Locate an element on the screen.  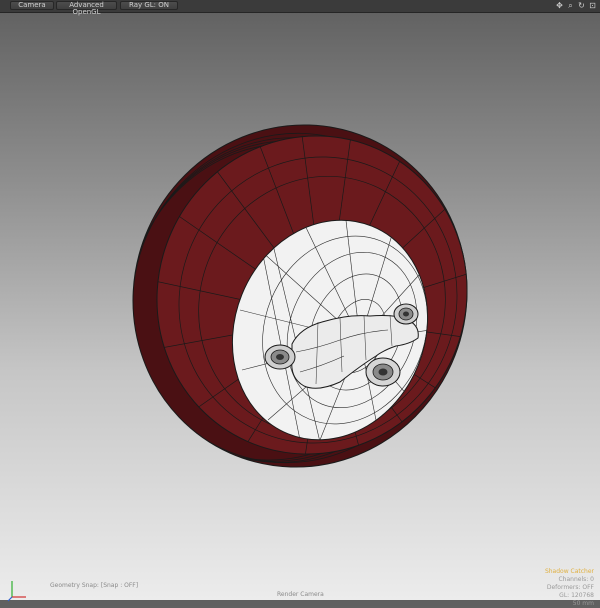
deformers-label: Deformers: OFF is located at coordinates (570, 587).